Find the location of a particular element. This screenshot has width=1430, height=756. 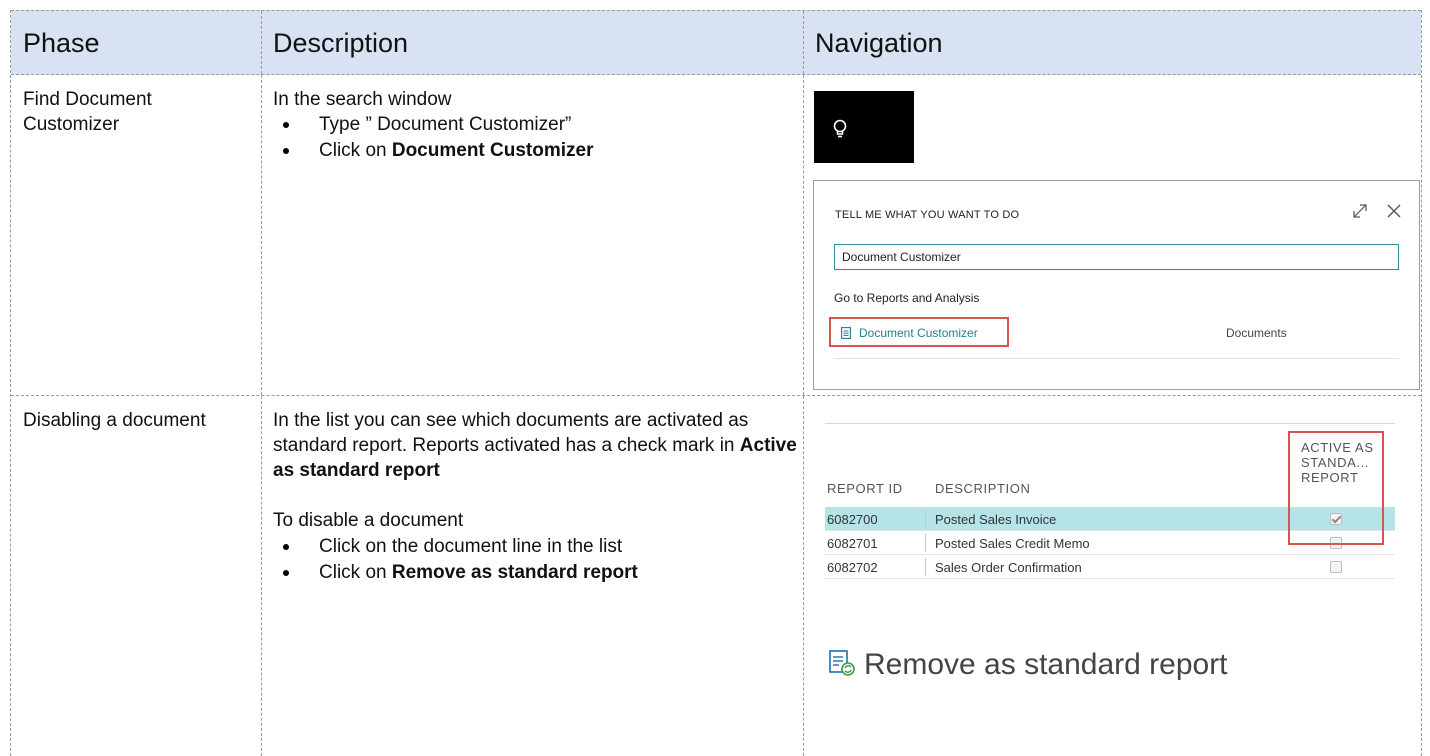

report-description: Posted Sales Credit Memo is located at coordinates (1012, 543).